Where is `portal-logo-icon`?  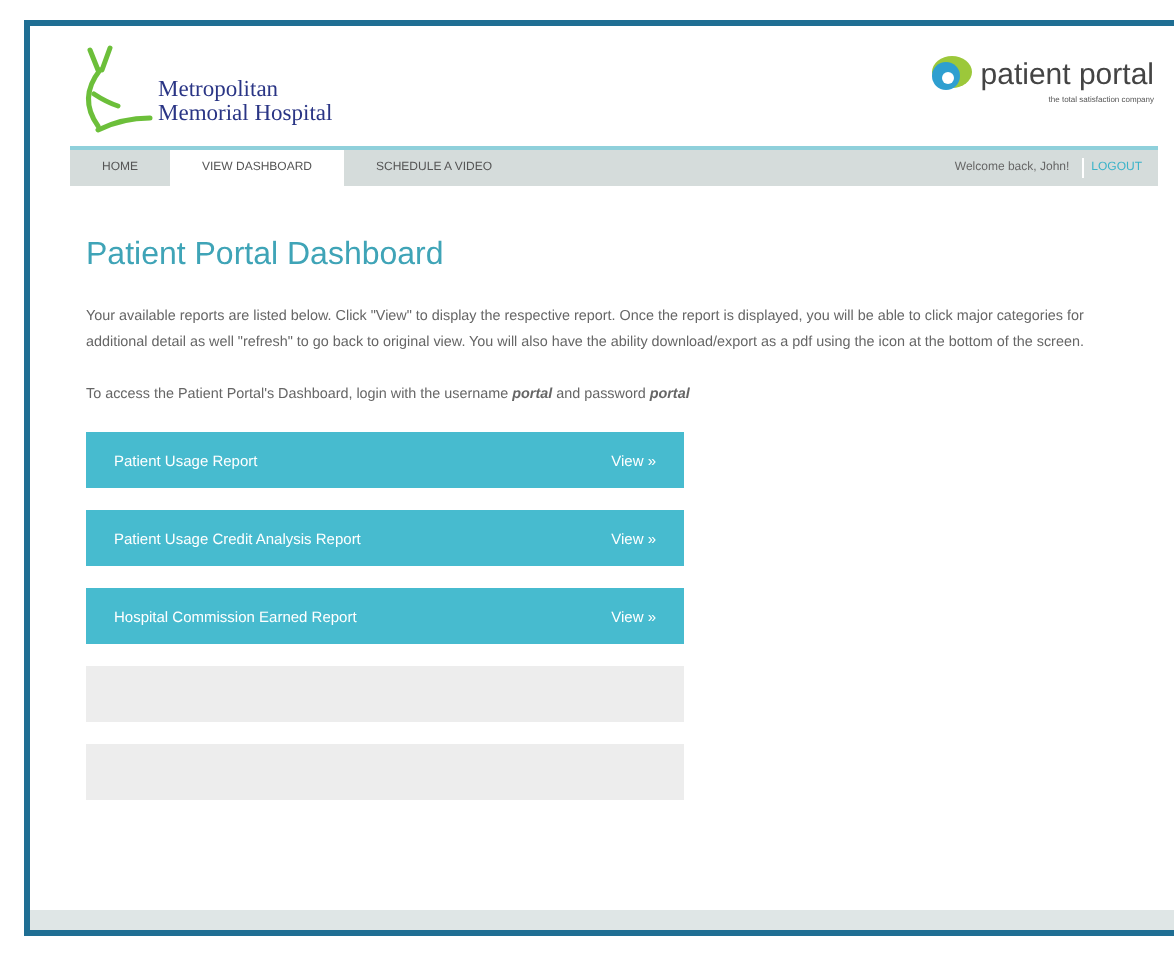
portal-logo-icon is located at coordinates (950, 74).